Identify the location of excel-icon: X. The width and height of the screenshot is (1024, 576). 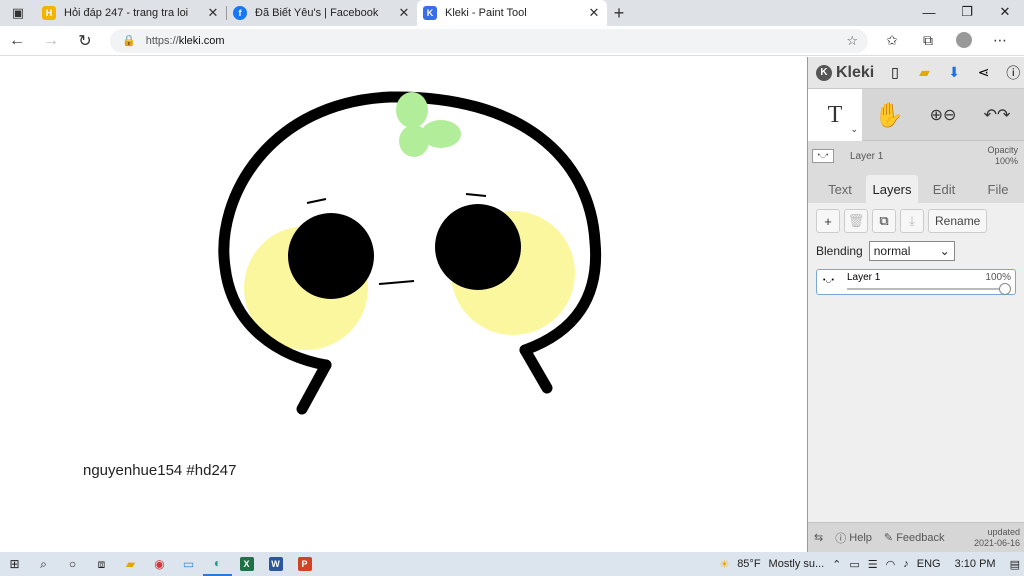
(246, 564).